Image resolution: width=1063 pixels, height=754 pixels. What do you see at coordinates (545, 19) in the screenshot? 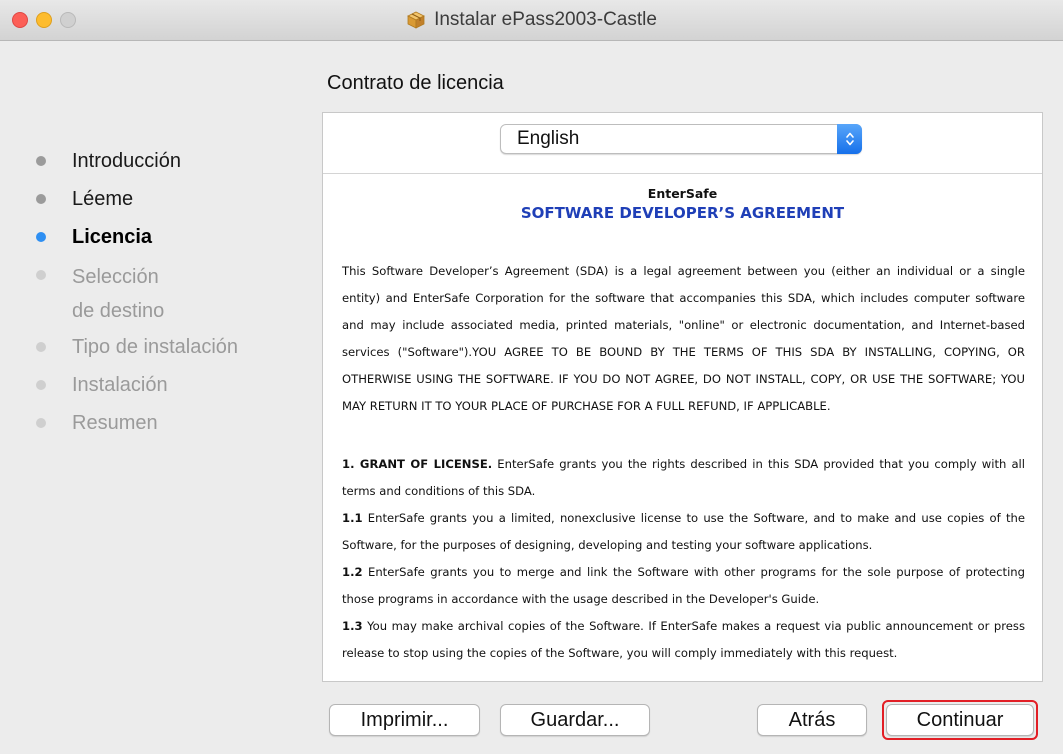
I see `window-title: Instalar ePass2003-Castle` at bounding box center [545, 19].